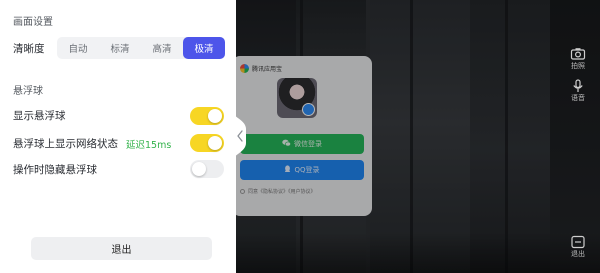 The height and width of the screenshot is (273, 600). I want to click on voice-button: 语音, so click(578, 90).